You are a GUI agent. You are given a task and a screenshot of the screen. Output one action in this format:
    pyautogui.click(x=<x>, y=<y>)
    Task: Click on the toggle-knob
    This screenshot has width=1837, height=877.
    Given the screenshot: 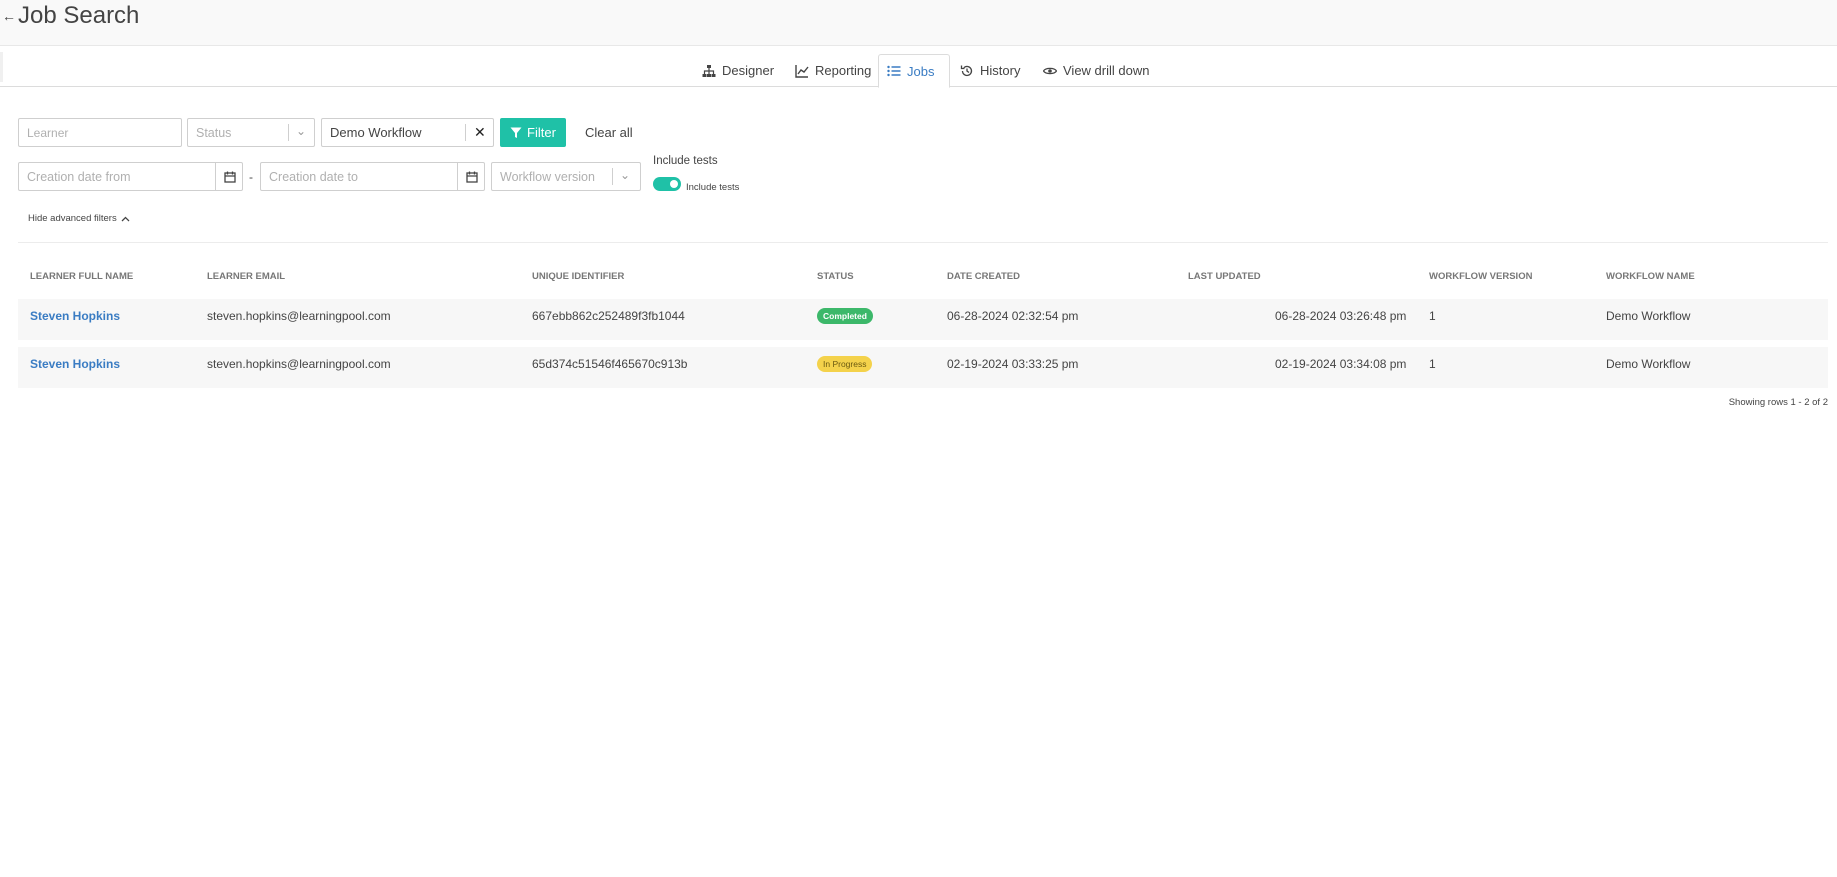 What is the action you would take?
    pyautogui.click(x=674, y=184)
    